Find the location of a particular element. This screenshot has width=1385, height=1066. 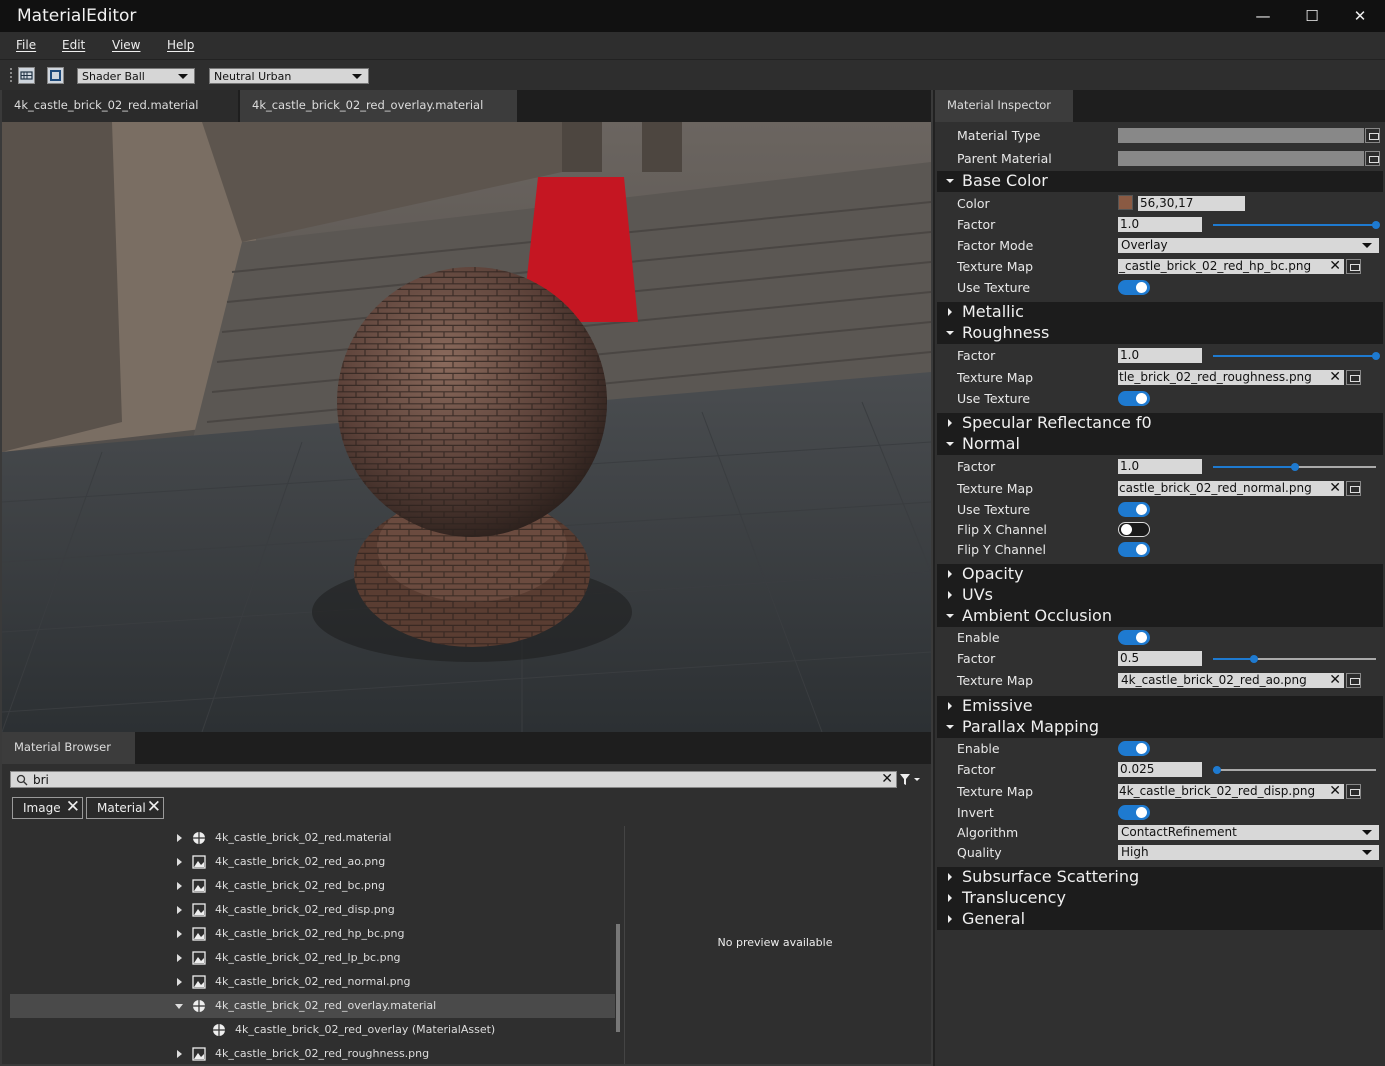

parent-material-field is located at coordinates (1241, 158).